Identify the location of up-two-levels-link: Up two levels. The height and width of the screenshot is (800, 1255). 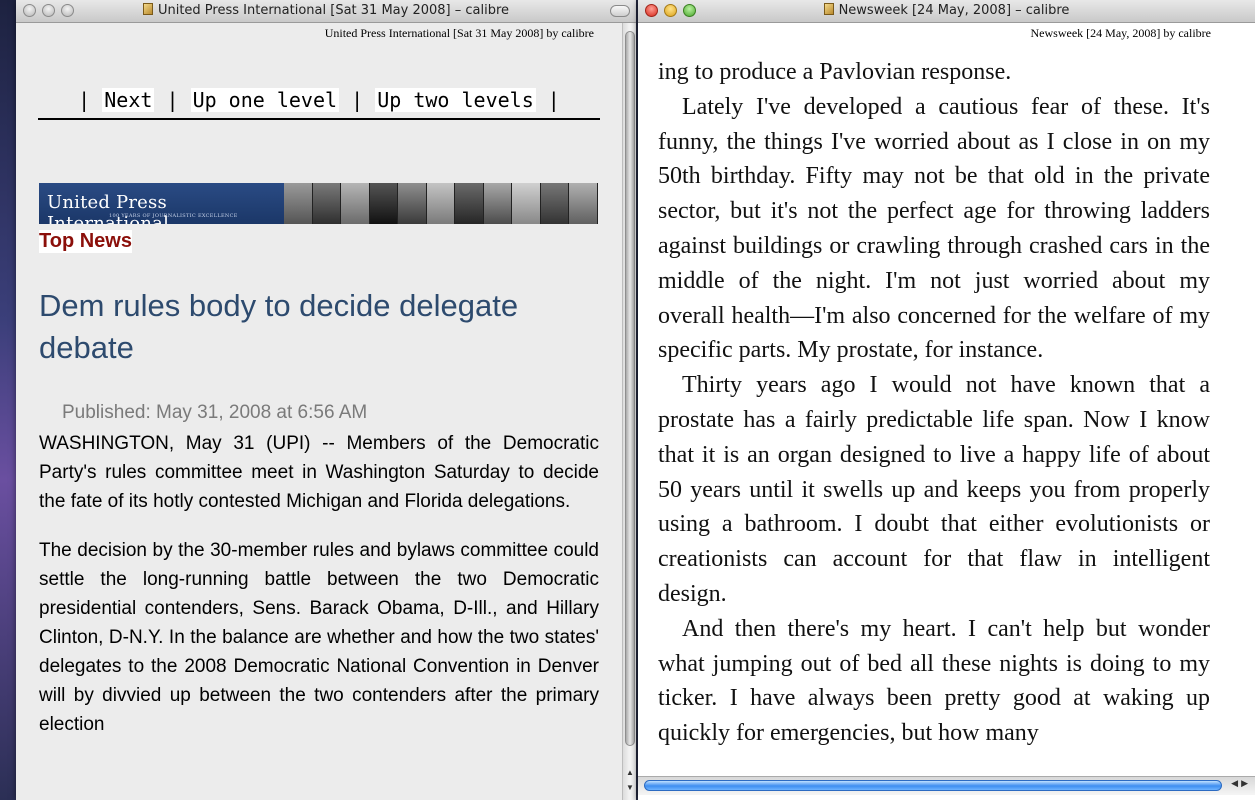
(455, 100).